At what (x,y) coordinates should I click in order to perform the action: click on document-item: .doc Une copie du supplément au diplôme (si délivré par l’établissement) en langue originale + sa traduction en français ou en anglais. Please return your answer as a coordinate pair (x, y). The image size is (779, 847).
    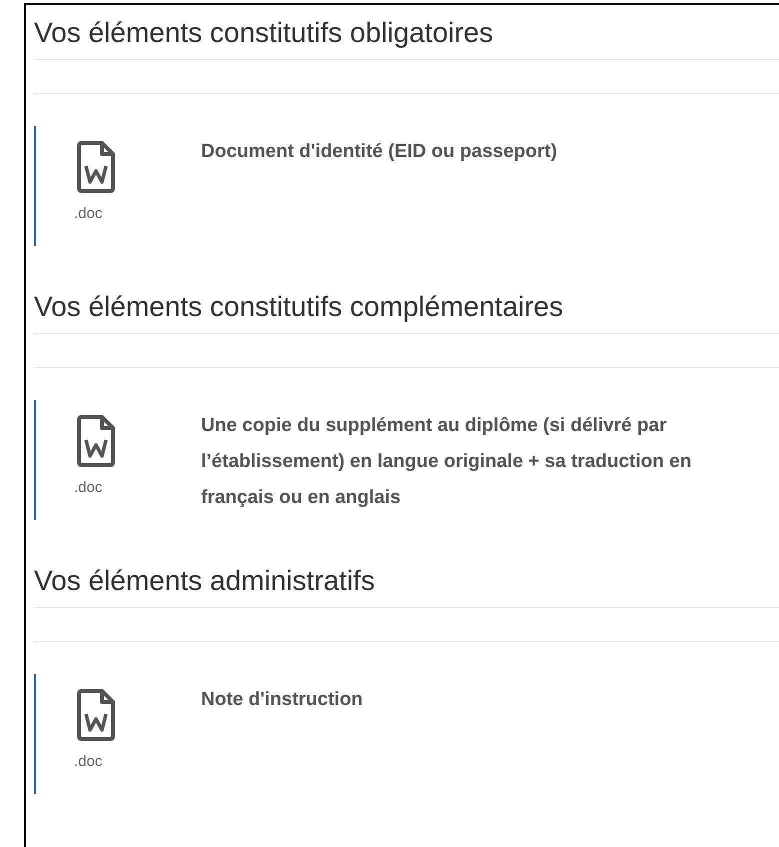
    Looking at the image, I should click on (406, 460).